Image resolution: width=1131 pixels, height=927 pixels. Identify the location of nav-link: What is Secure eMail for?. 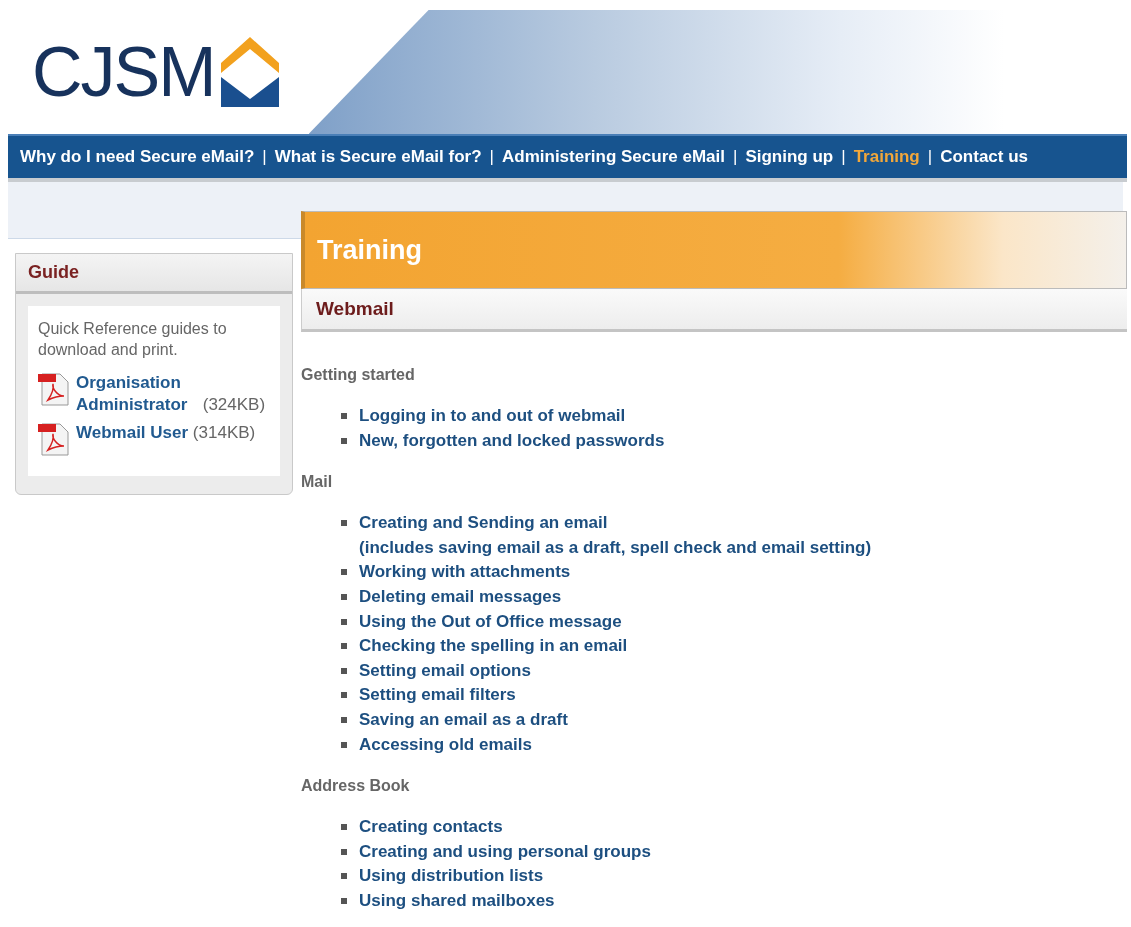
(378, 157).